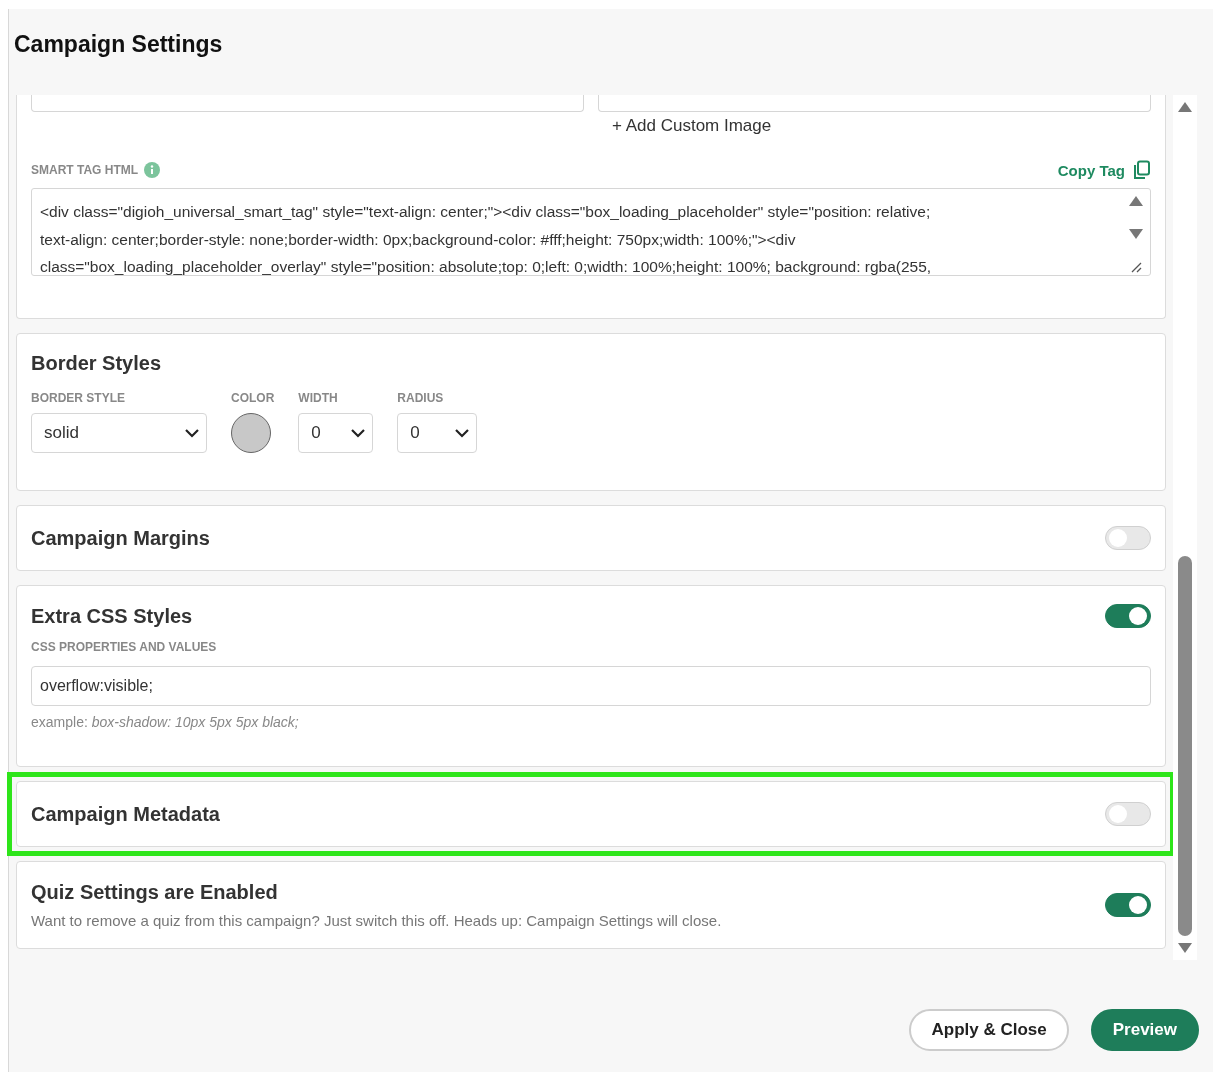 This screenshot has height=1072, width=1213. I want to click on section-title: Border Styles, so click(97, 363).